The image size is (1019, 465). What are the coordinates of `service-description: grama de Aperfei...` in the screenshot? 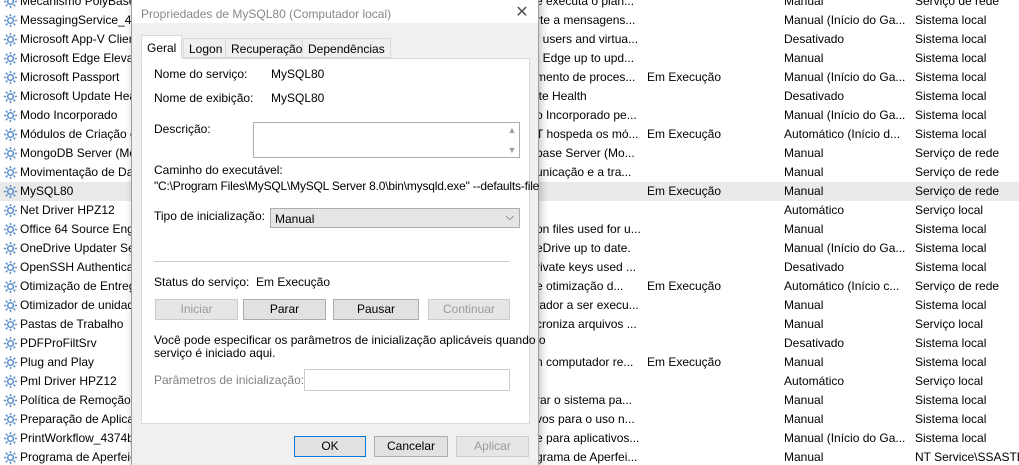 It's located at (587, 457).